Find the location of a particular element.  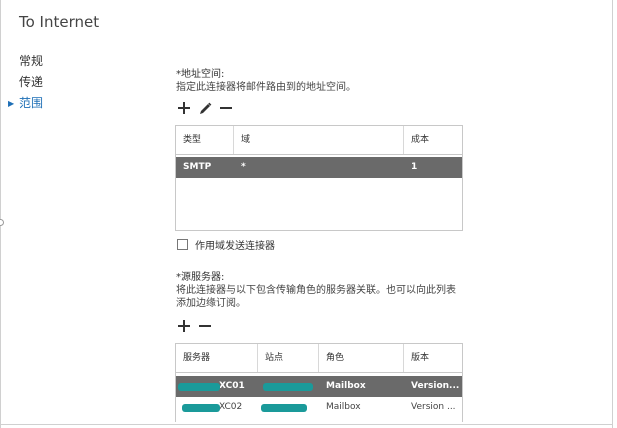

edit-button is located at coordinates (205, 108).